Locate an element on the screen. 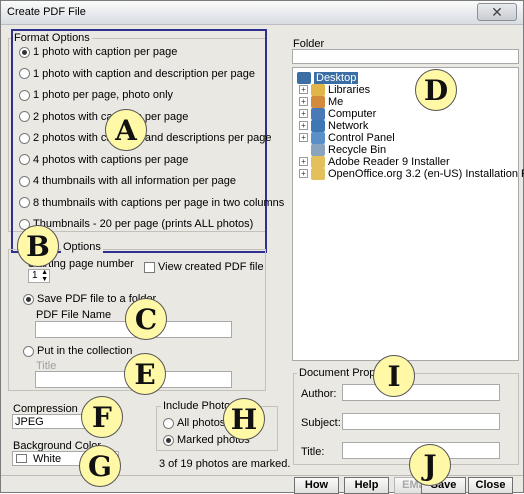 The width and height of the screenshot is (524, 494). how-button: How is located at coordinates (316, 485).